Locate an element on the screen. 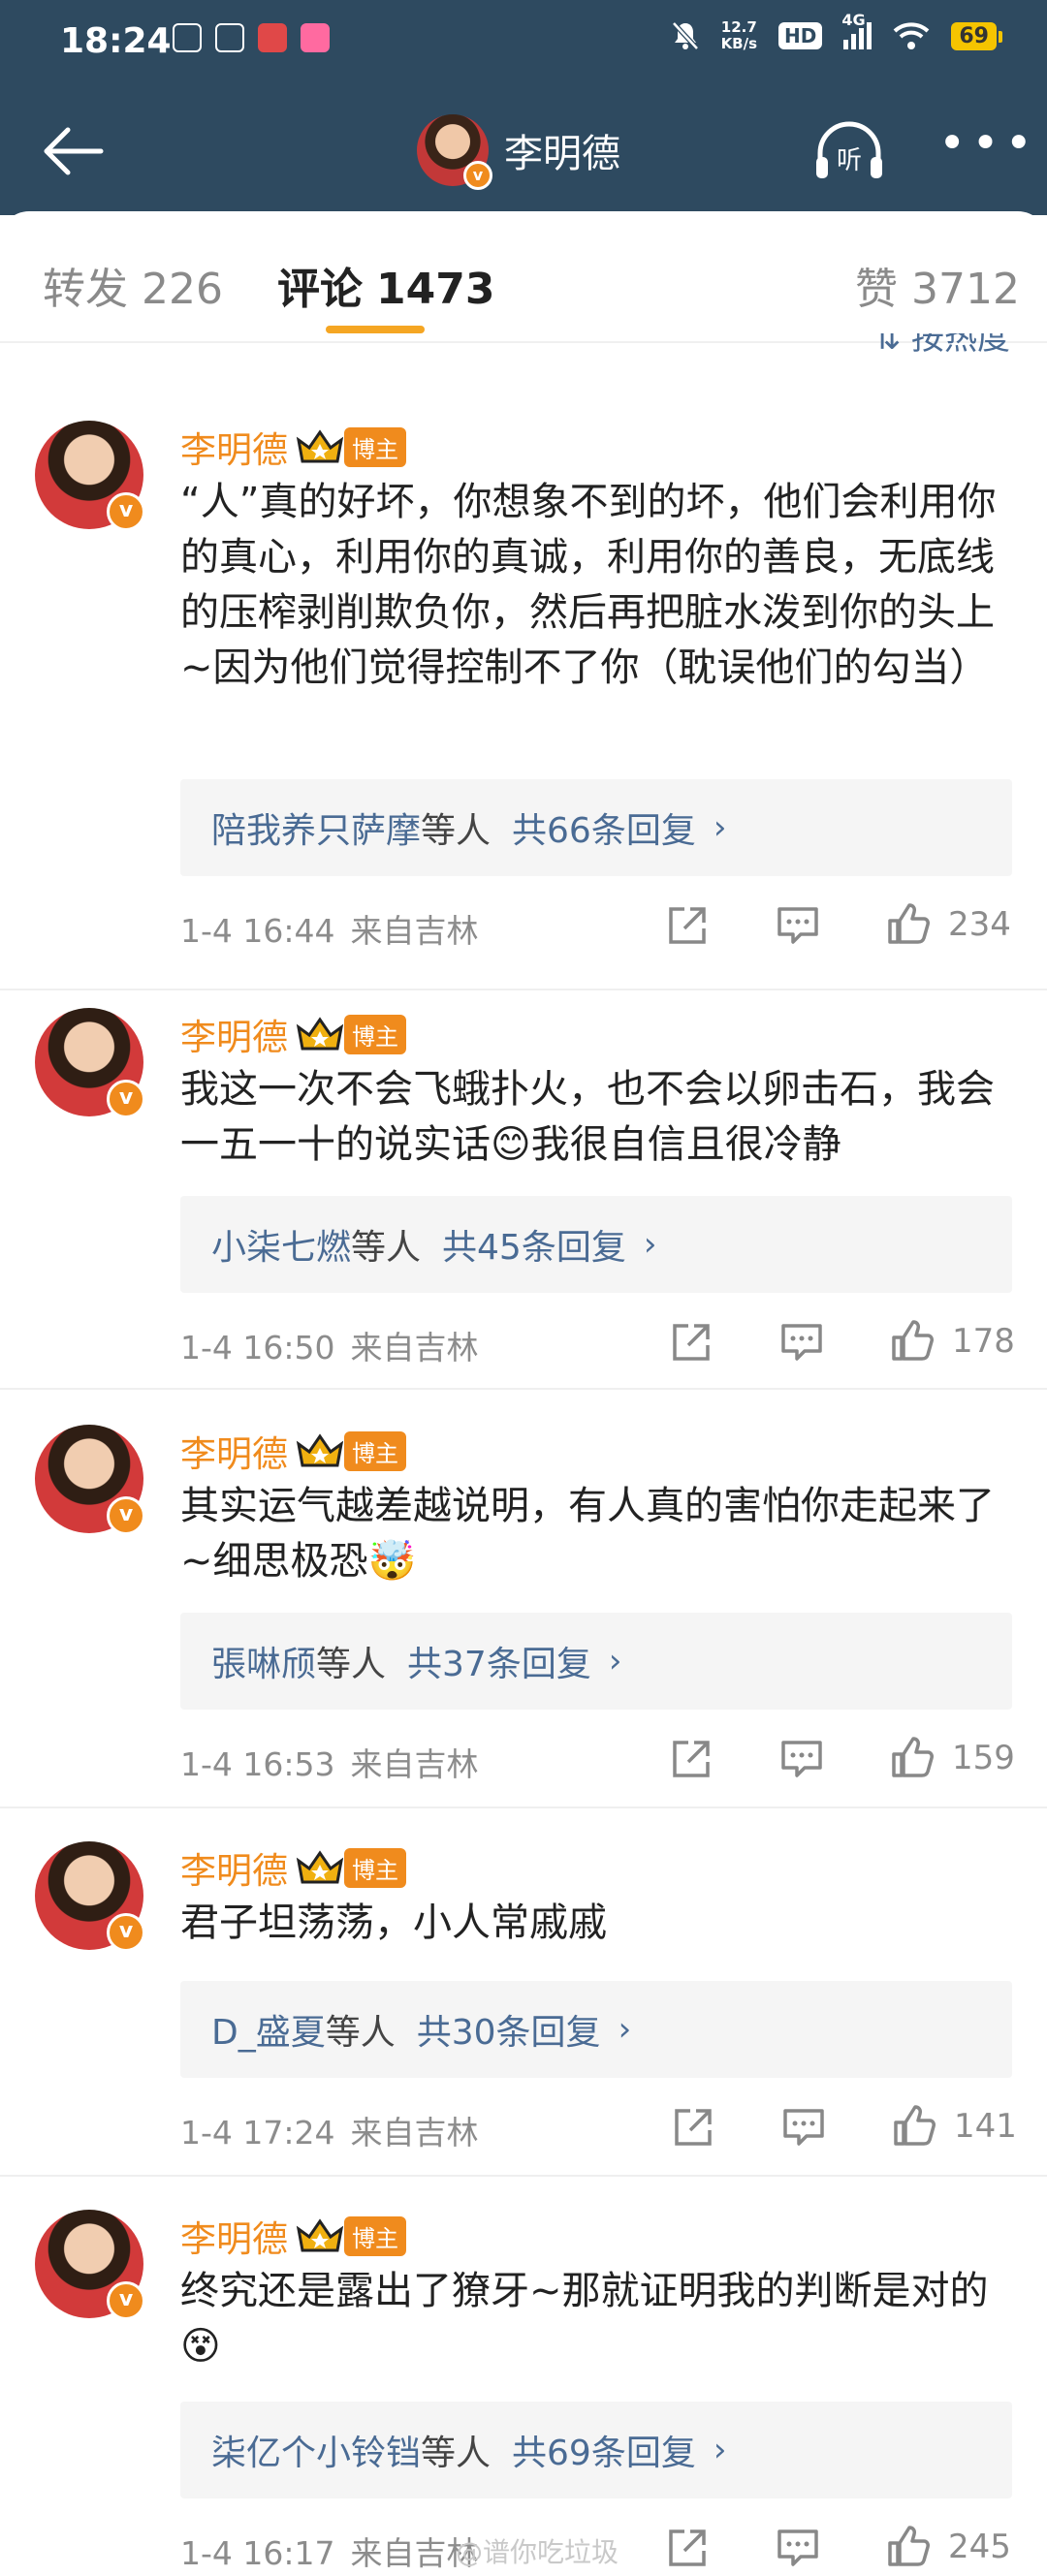  listen-headphones-icon: 听 is located at coordinates (849, 151).